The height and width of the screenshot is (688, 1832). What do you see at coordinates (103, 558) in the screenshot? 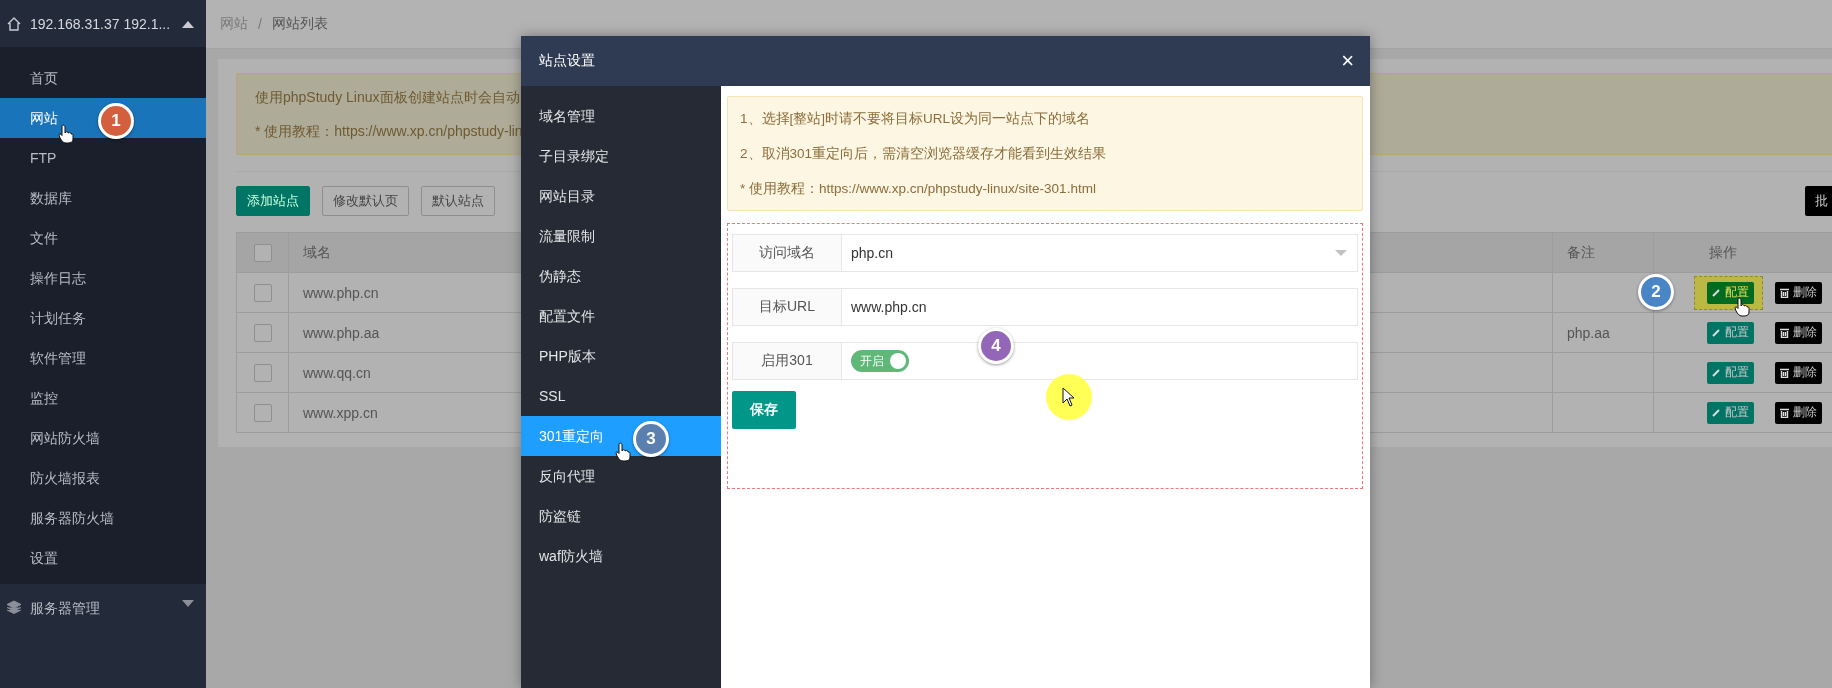
I see `sidebar-item: 设置` at bounding box center [103, 558].